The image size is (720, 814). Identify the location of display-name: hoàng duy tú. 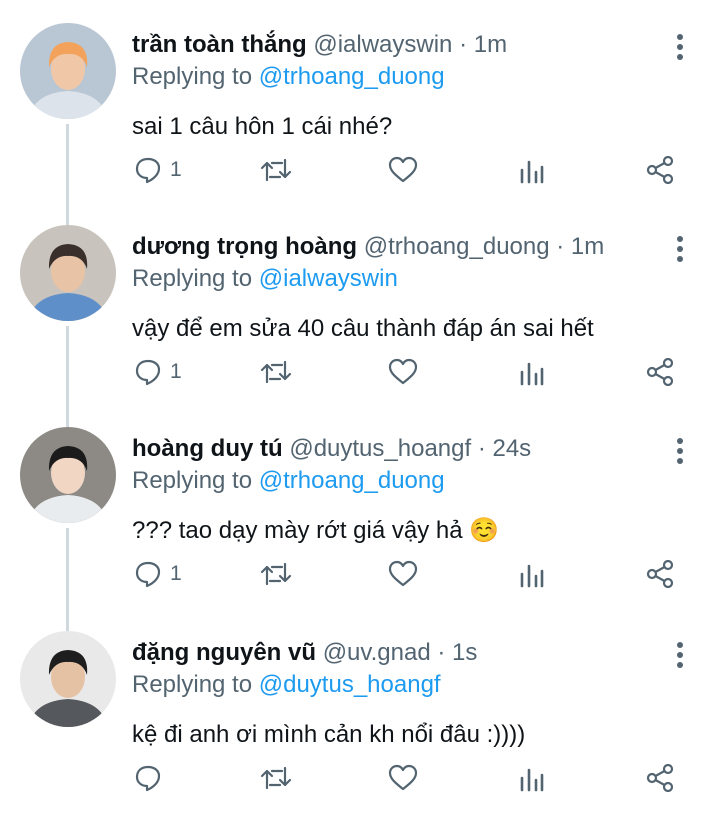
(207, 448).